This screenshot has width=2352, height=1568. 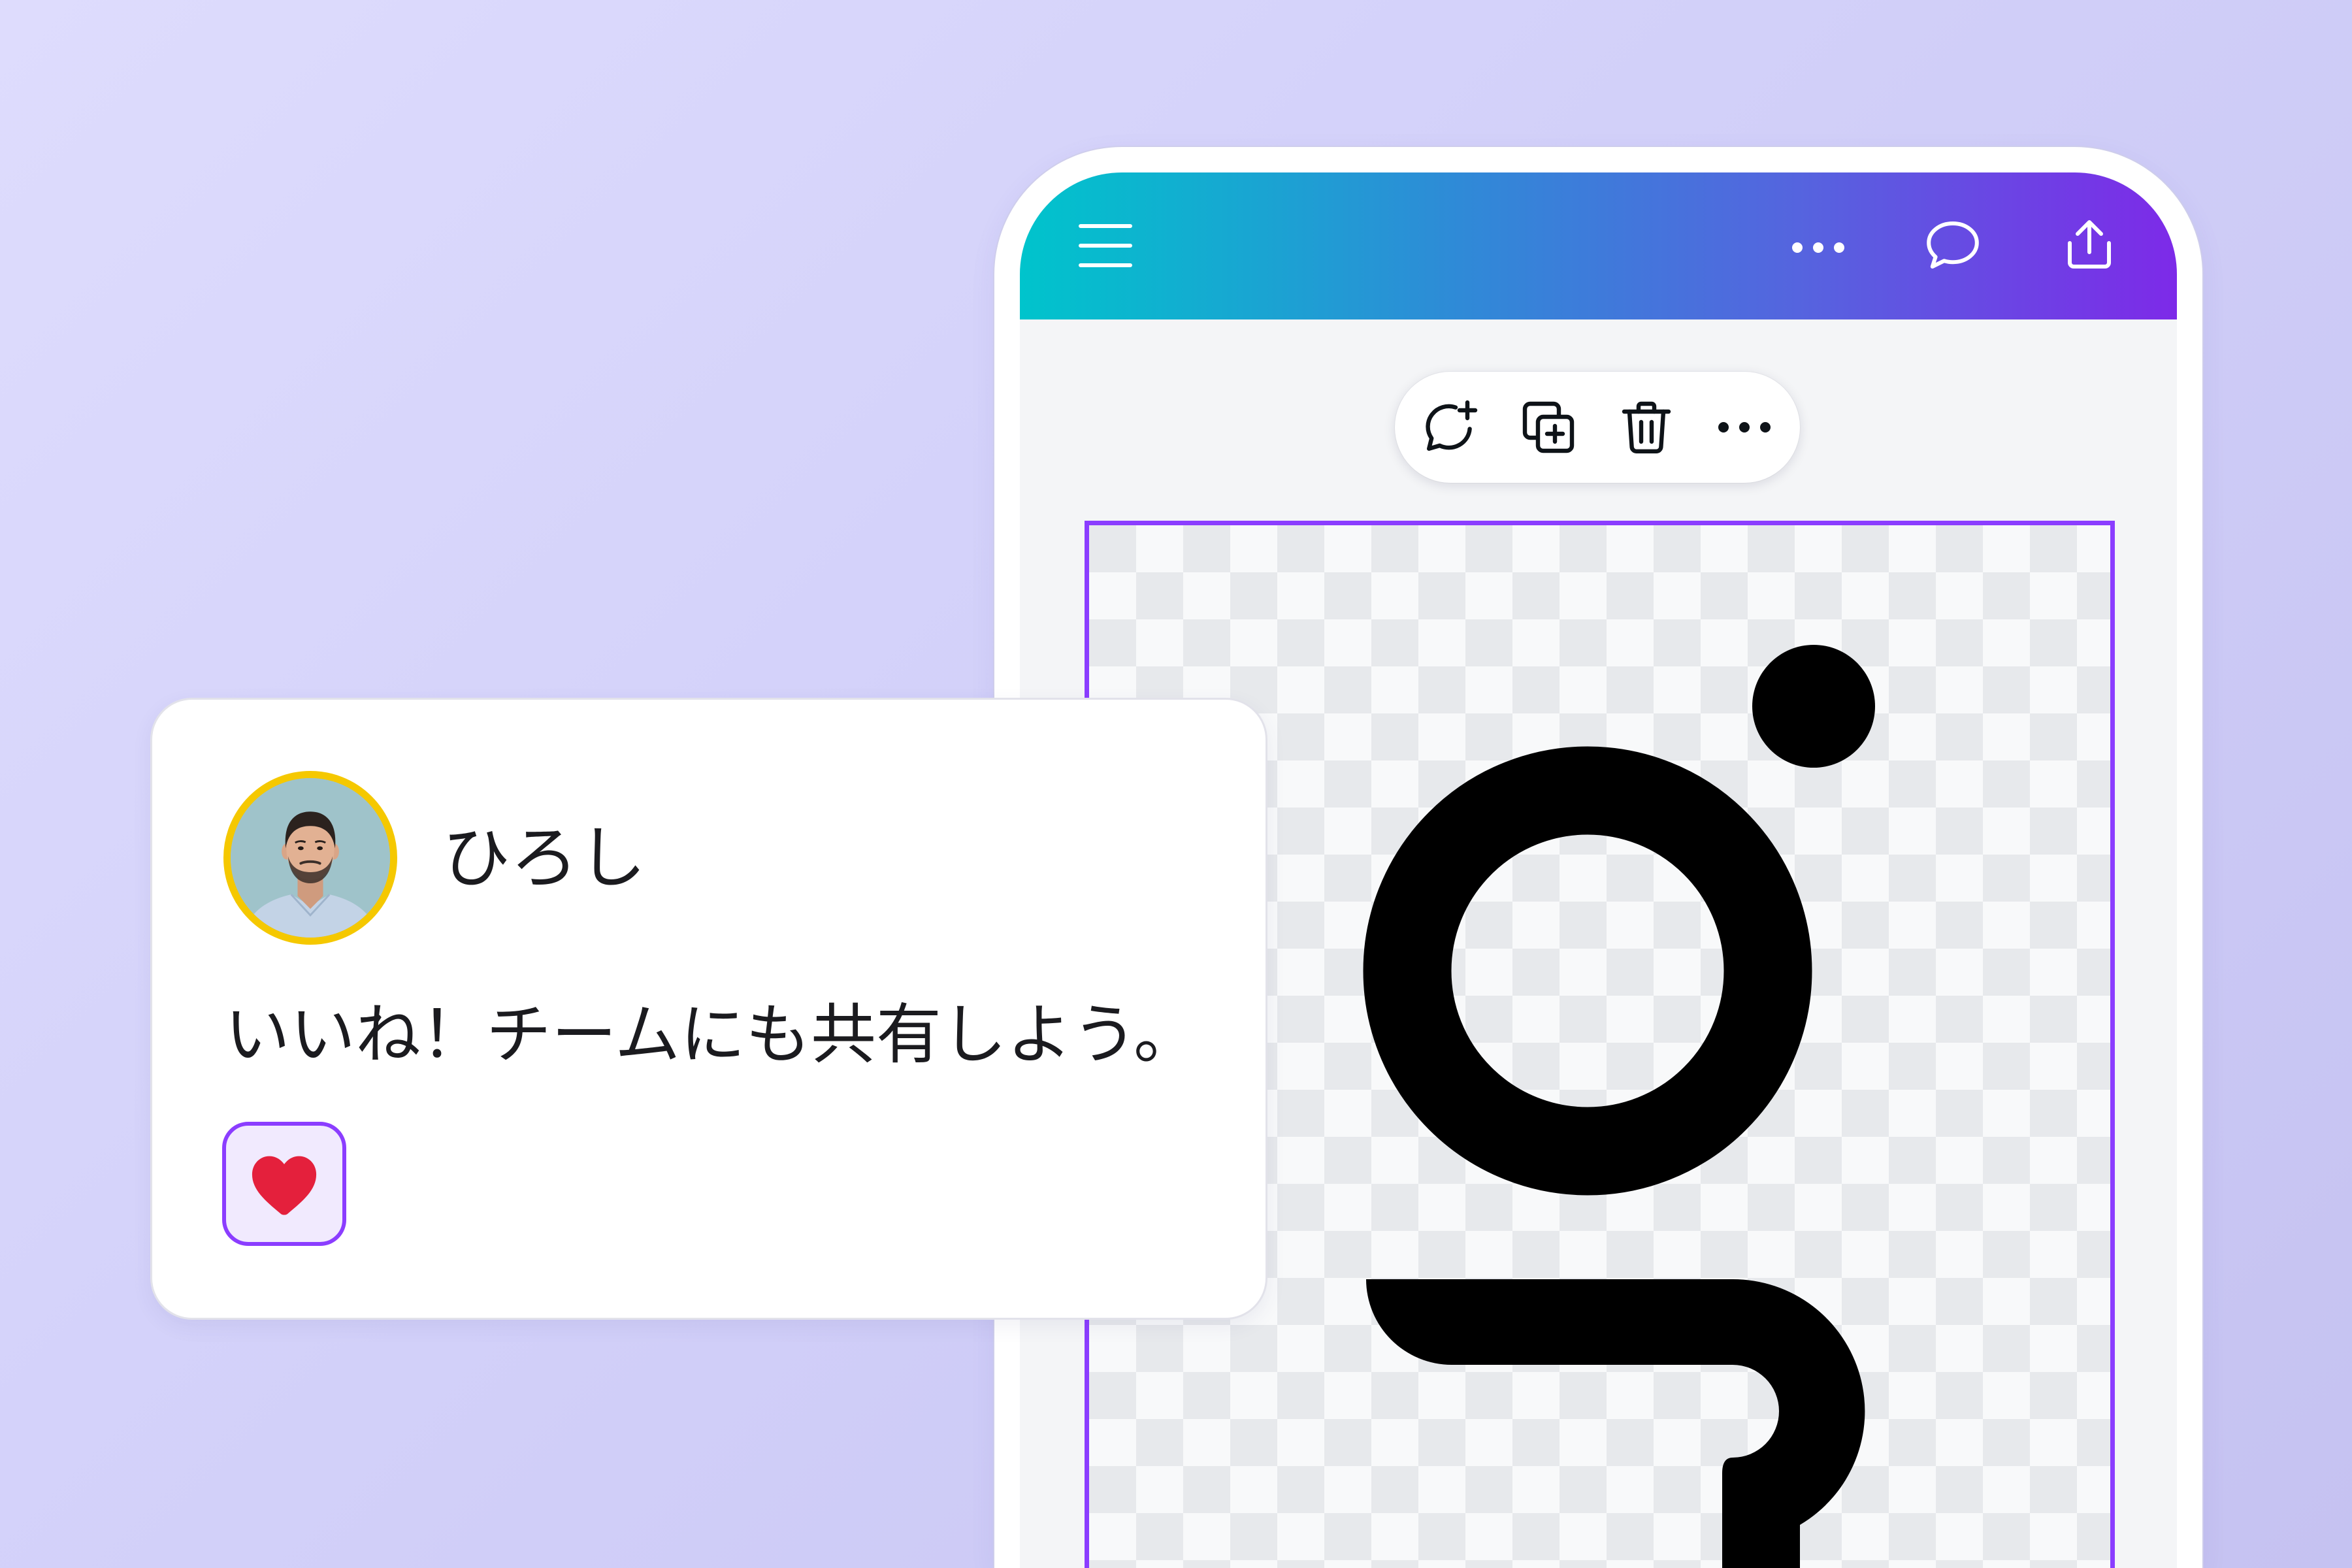 I want to click on more-horizontal-icon, so click(x=1818, y=247).